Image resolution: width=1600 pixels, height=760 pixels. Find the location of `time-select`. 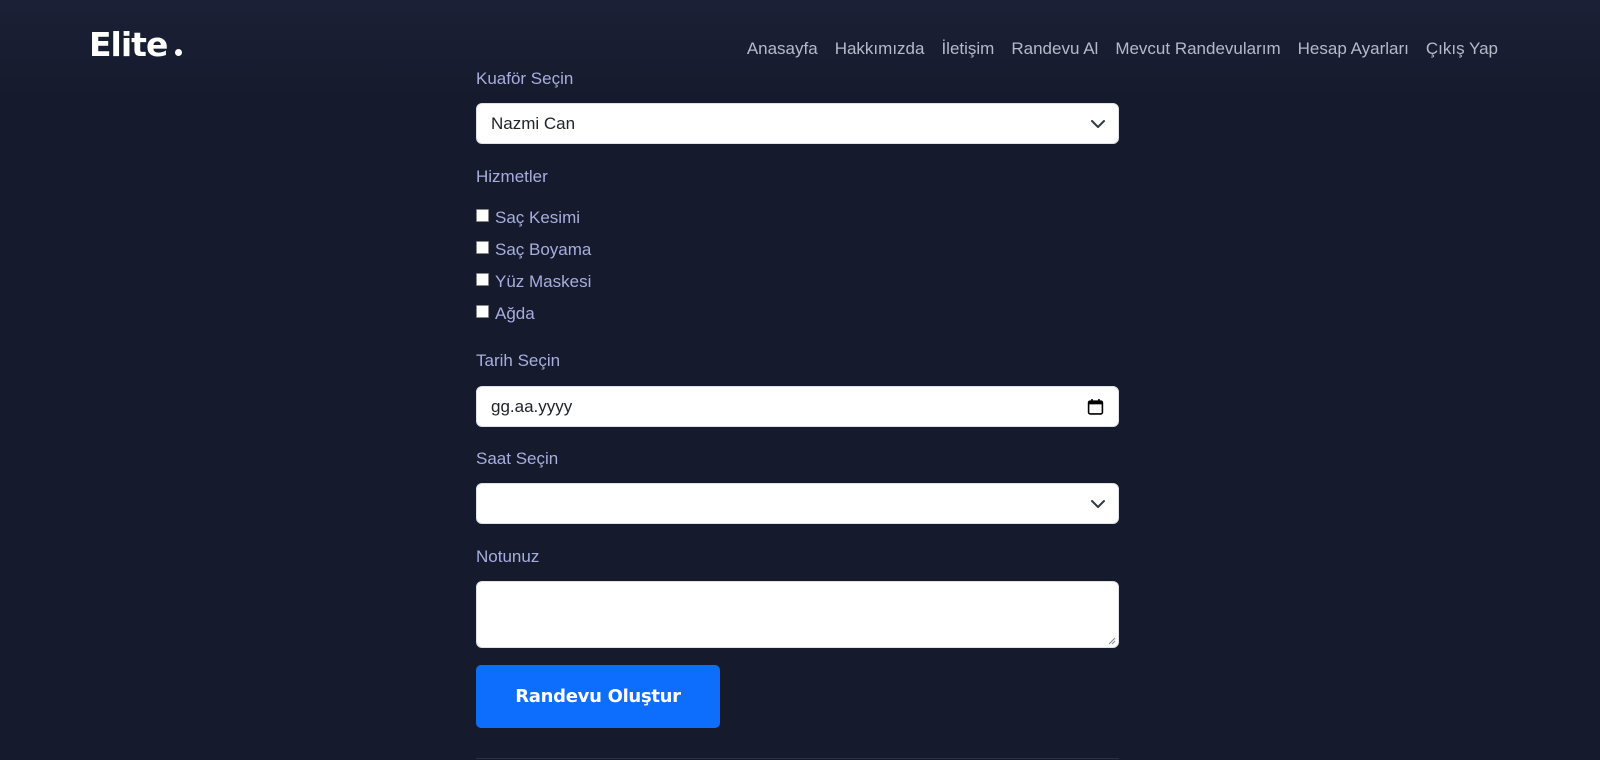

time-select is located at coordinates (797, 503).